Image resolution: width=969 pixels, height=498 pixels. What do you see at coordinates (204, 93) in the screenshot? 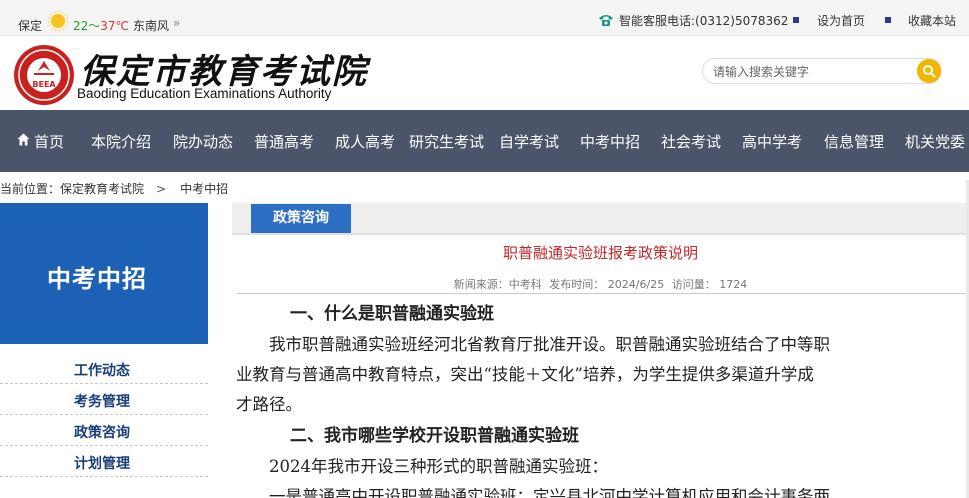
I see `site-logo-english: Baoding Education Examinations Authority` at bounding box center [204, 93].